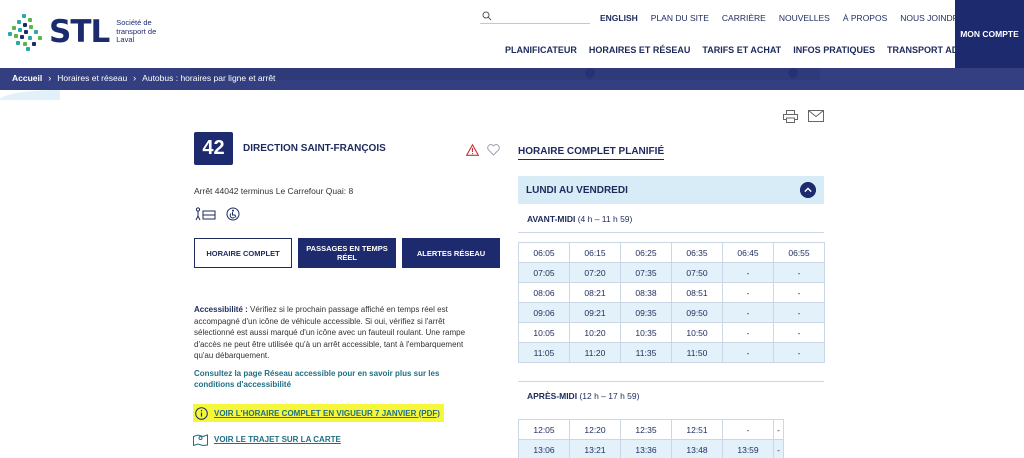  Describe the element at coordinates (544, 312) in the screenshot. I see `time-cell: 09:06` at that location.